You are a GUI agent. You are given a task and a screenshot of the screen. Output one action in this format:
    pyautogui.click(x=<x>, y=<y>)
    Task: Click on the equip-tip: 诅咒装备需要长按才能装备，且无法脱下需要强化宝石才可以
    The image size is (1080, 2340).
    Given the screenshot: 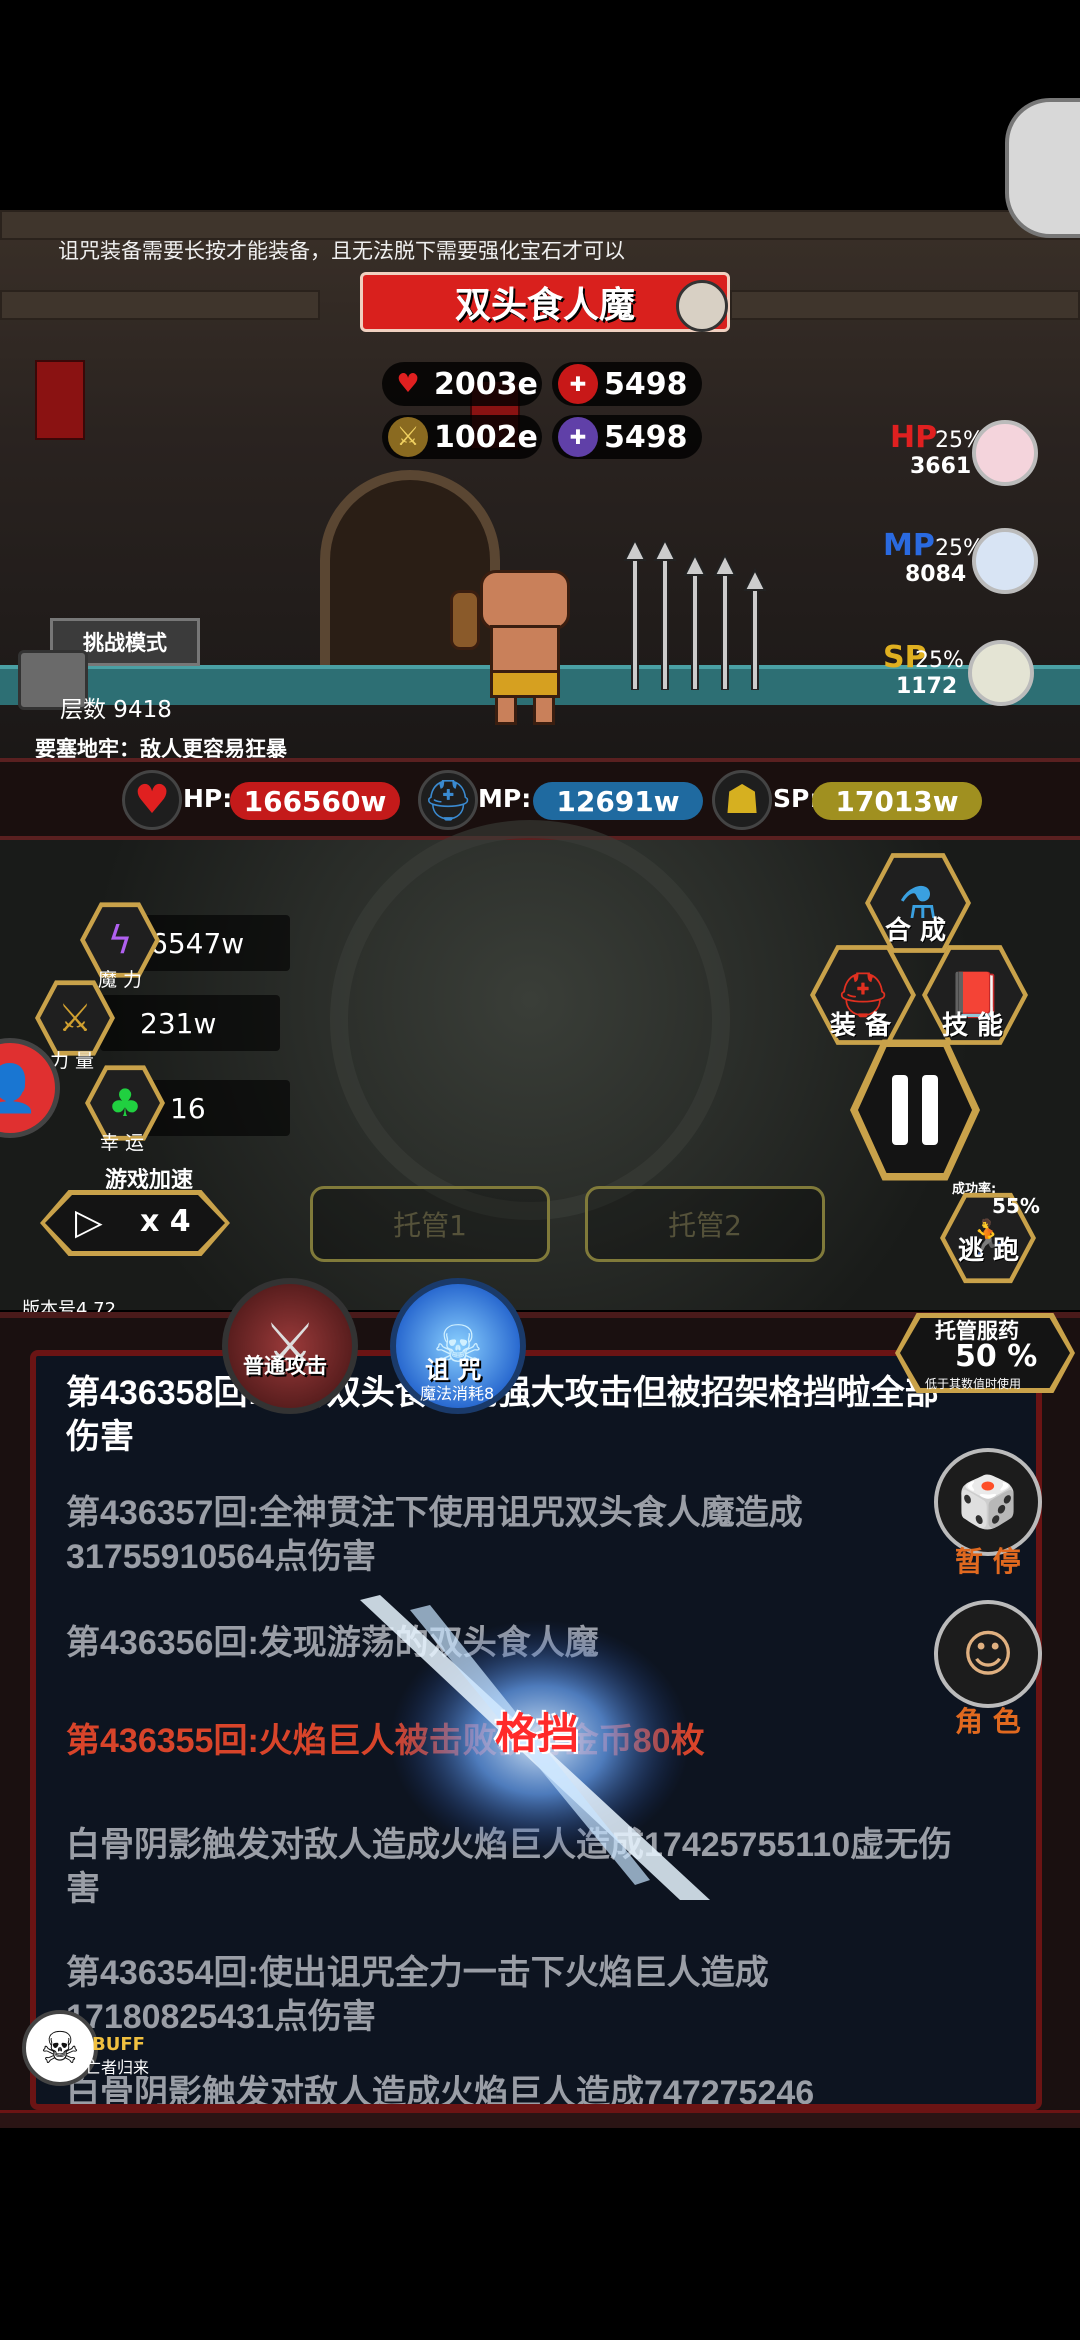 What is the action you would take?
    pyautogui.click(x=341, y=251)
    